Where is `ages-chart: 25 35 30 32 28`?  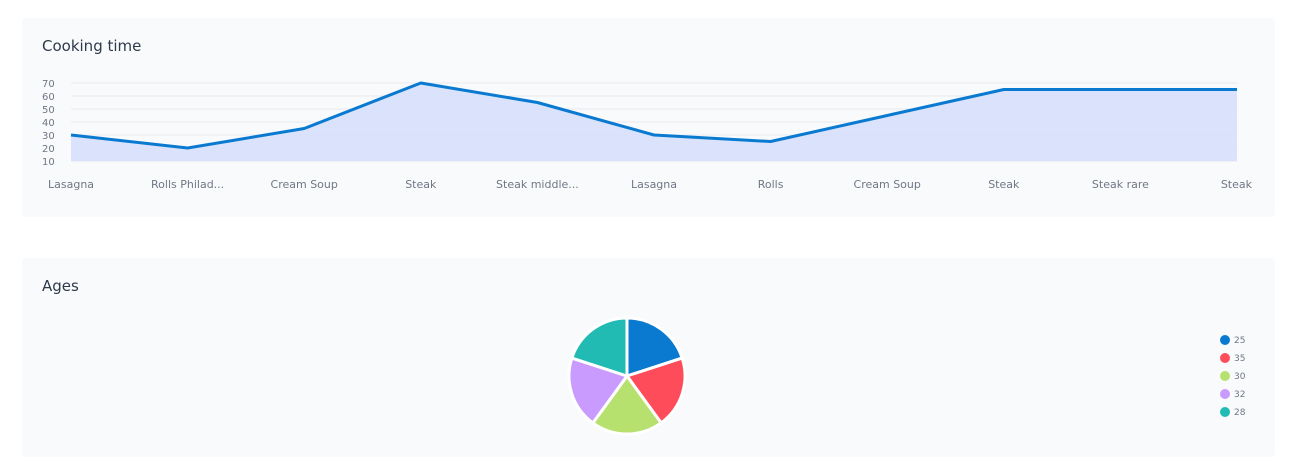 ages-chart: 25 35 30 32 28 is located at coordinates (906, 376).